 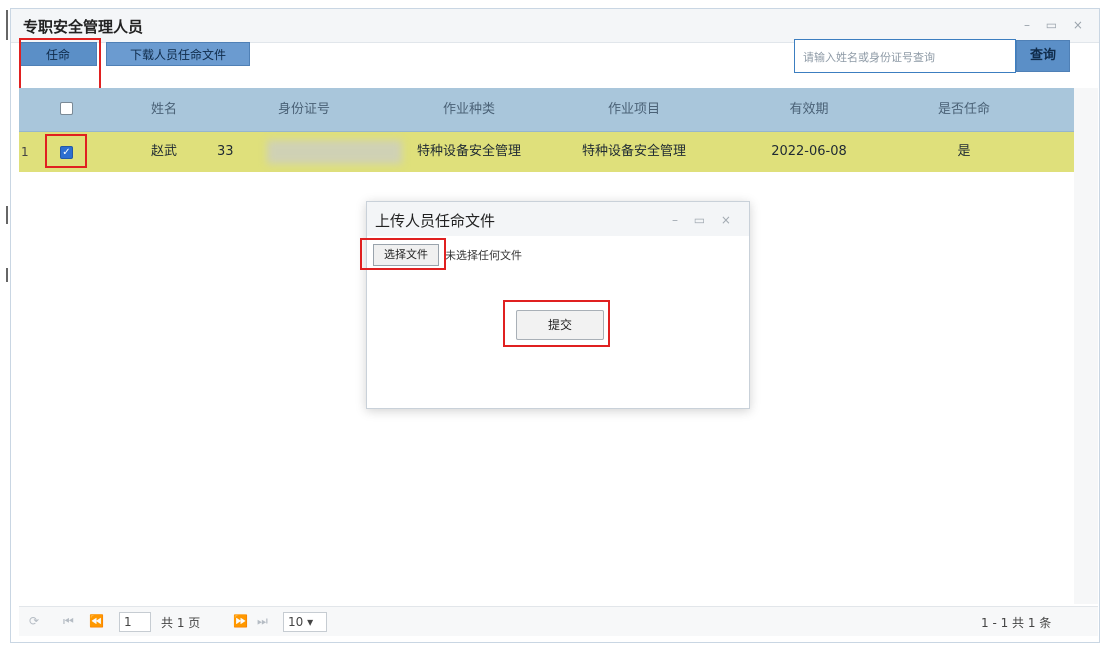 What do you see at coordinates (1043, 56) in the screenshot?
I see `query-button: 查询` at bounding box center [1043, 56].